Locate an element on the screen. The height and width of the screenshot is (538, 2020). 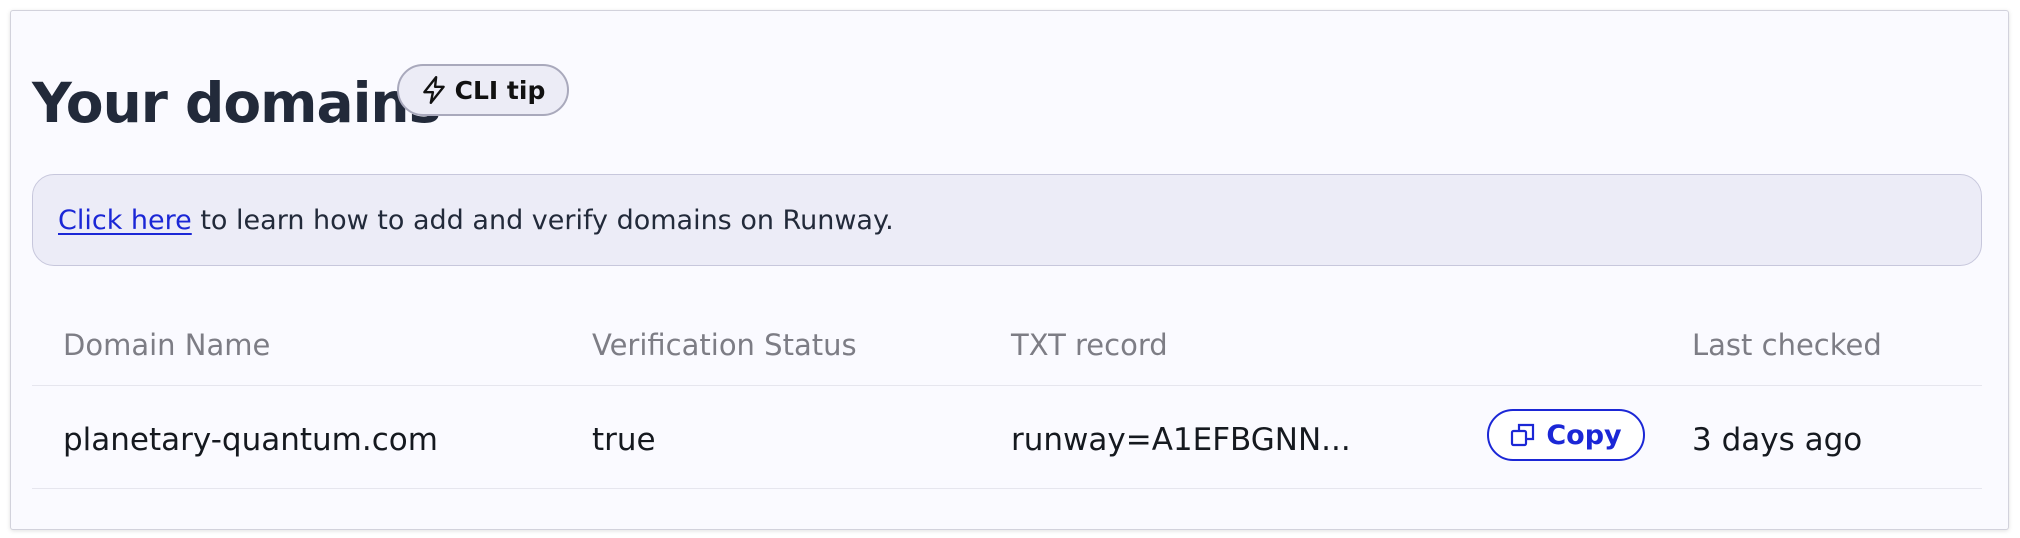
column-header-txt-record: TXT record is located at coordinates (1089, 345).